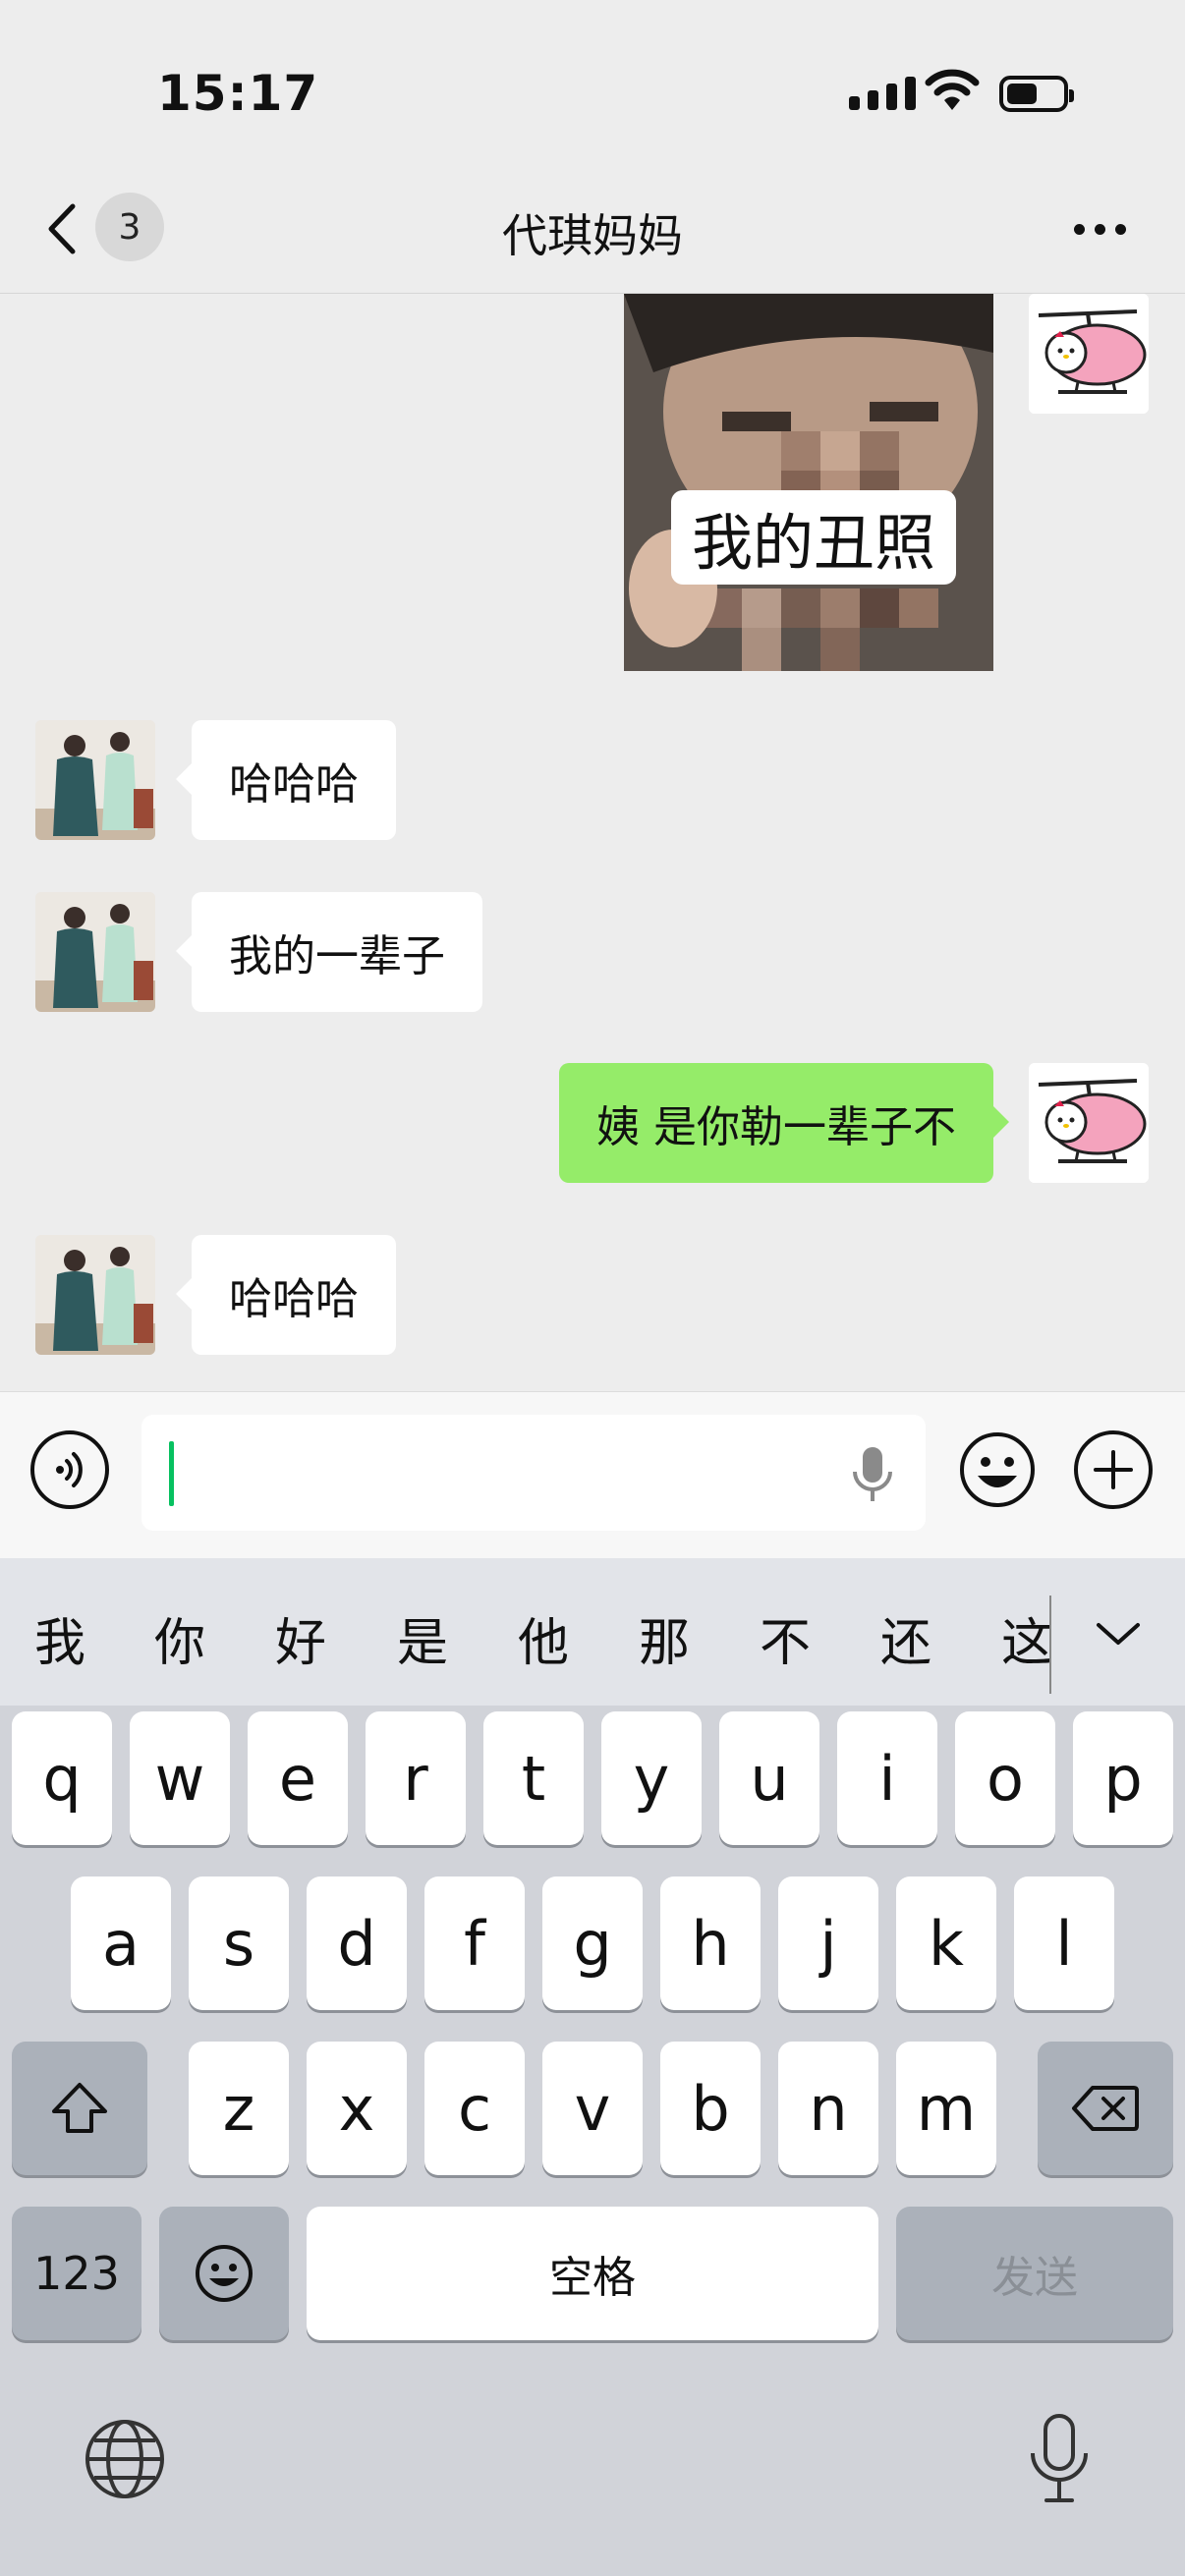 The height and width of the screenshot is (2576, 1185). Describe the element at coordinates (1034, 2273) in the screenshot. I see `send-key: 发送` at that location.